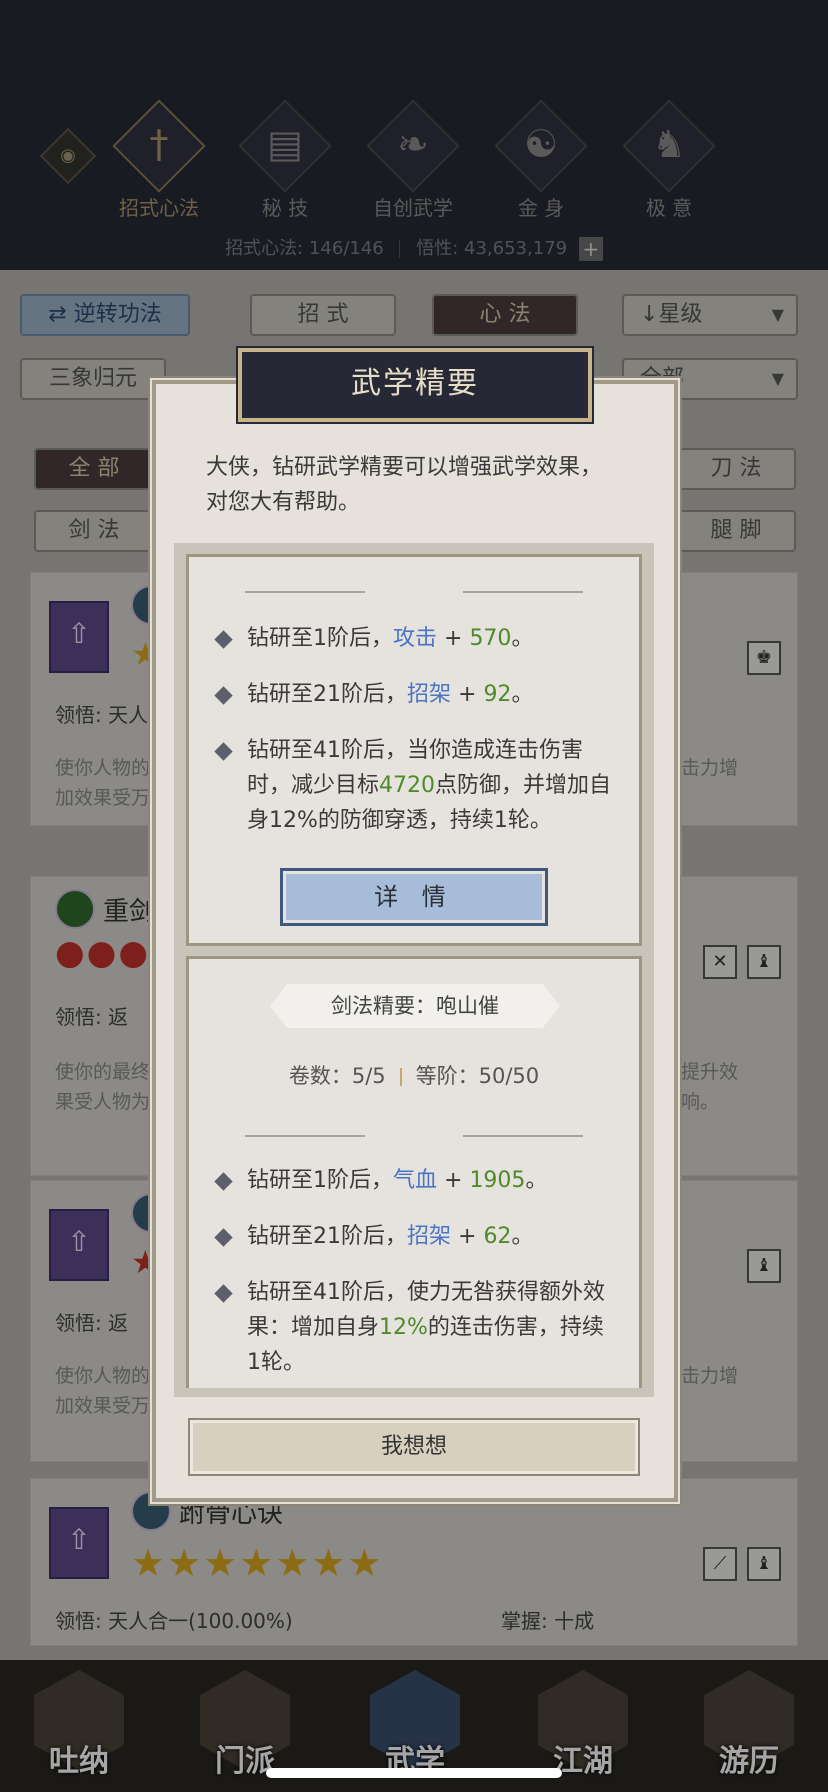 This screenshot has width=828, height=1792. I want to click on dialog-title: 武学精要, so click(415, 385).